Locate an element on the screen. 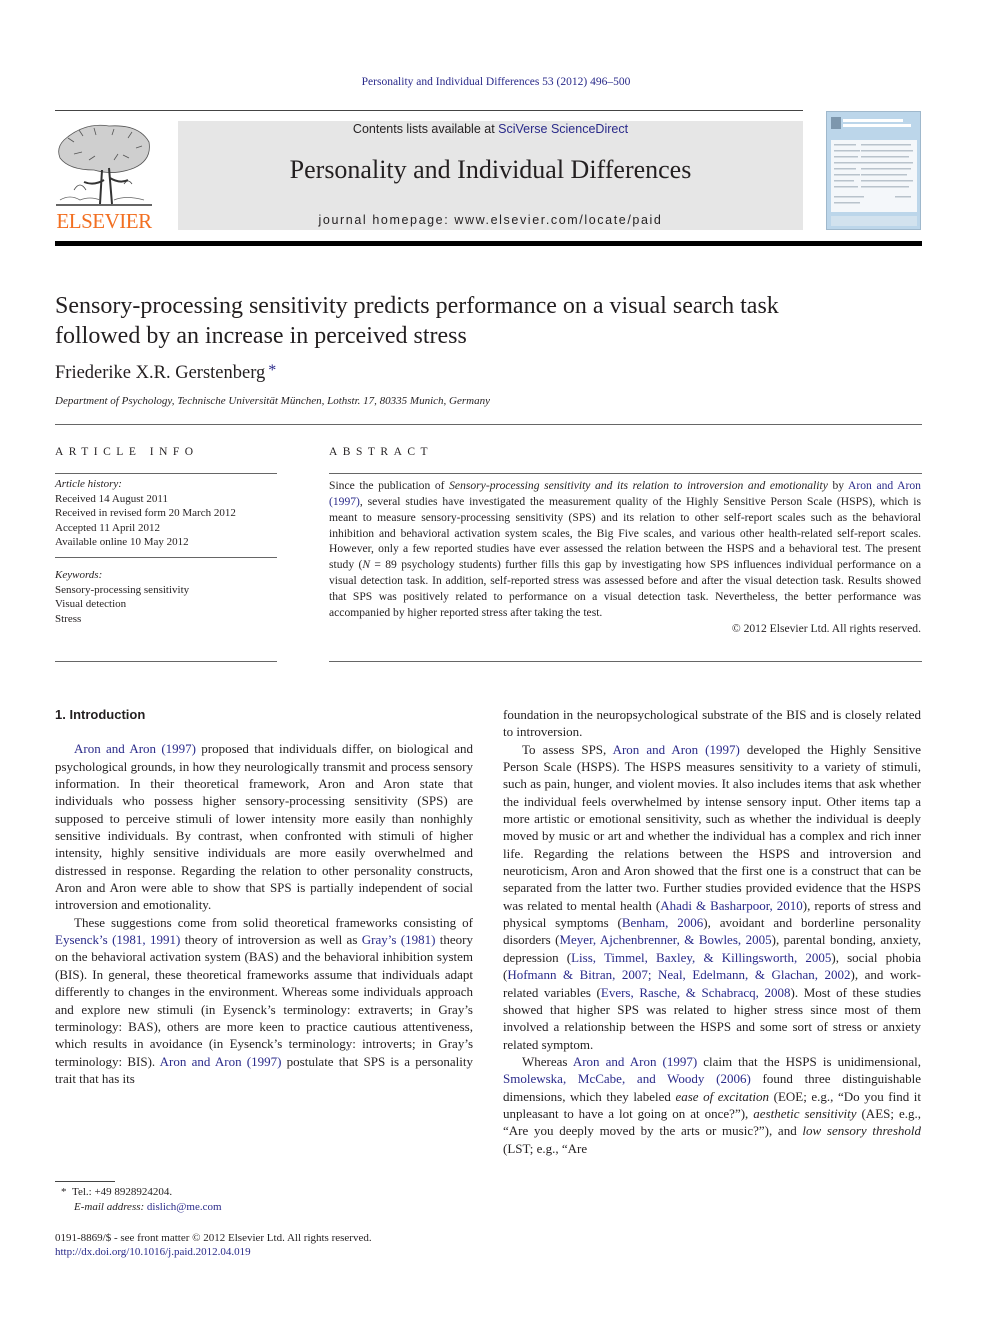 The image size is (992, 1323). article-history-label: Article history: is located at coordinates (88, 484).